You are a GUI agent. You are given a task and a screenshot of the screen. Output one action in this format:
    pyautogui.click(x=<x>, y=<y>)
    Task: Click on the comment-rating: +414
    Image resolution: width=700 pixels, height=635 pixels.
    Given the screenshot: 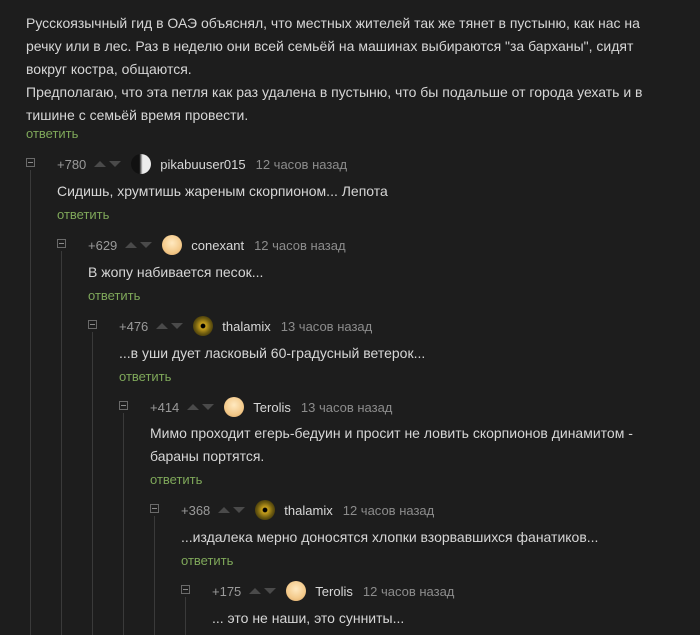 What is the action you would take?
    pyautogui.click(x=165, y=407)
    